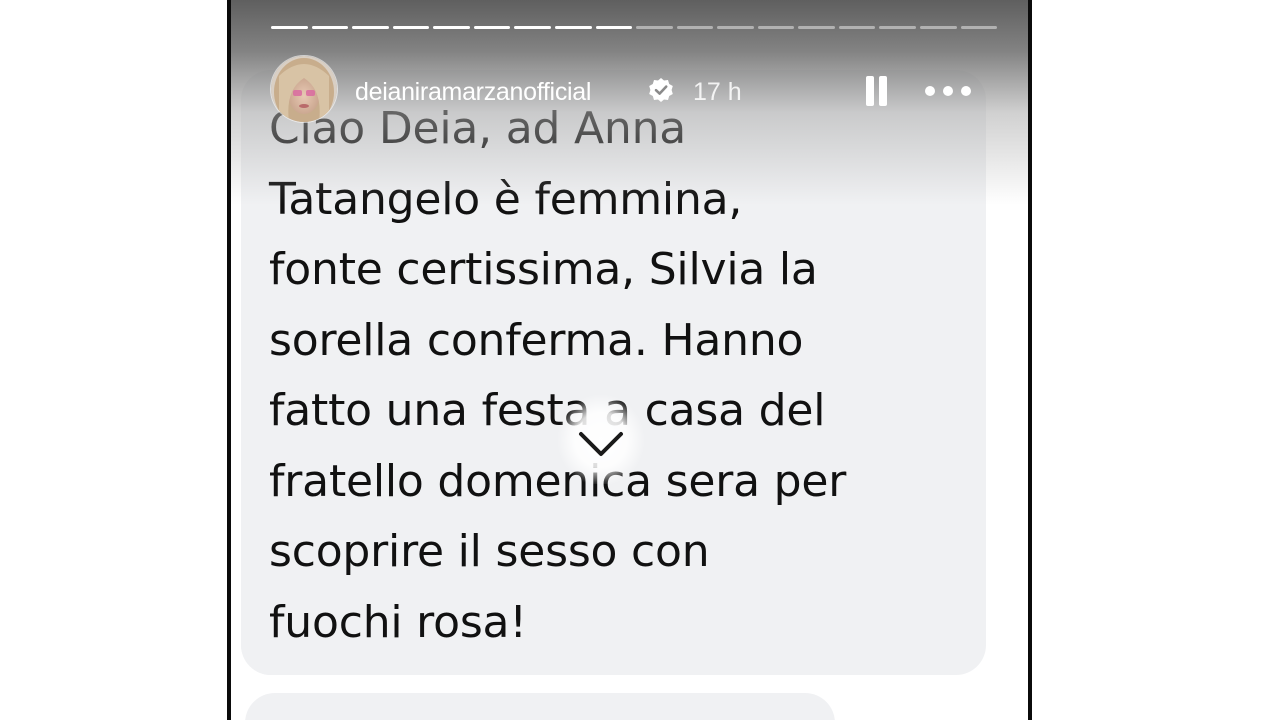 The height and width of the screenshot is (720, 1280). Describe the element at coordinates (876, 91) in the screenshot. I see `pause-icon` at that location.